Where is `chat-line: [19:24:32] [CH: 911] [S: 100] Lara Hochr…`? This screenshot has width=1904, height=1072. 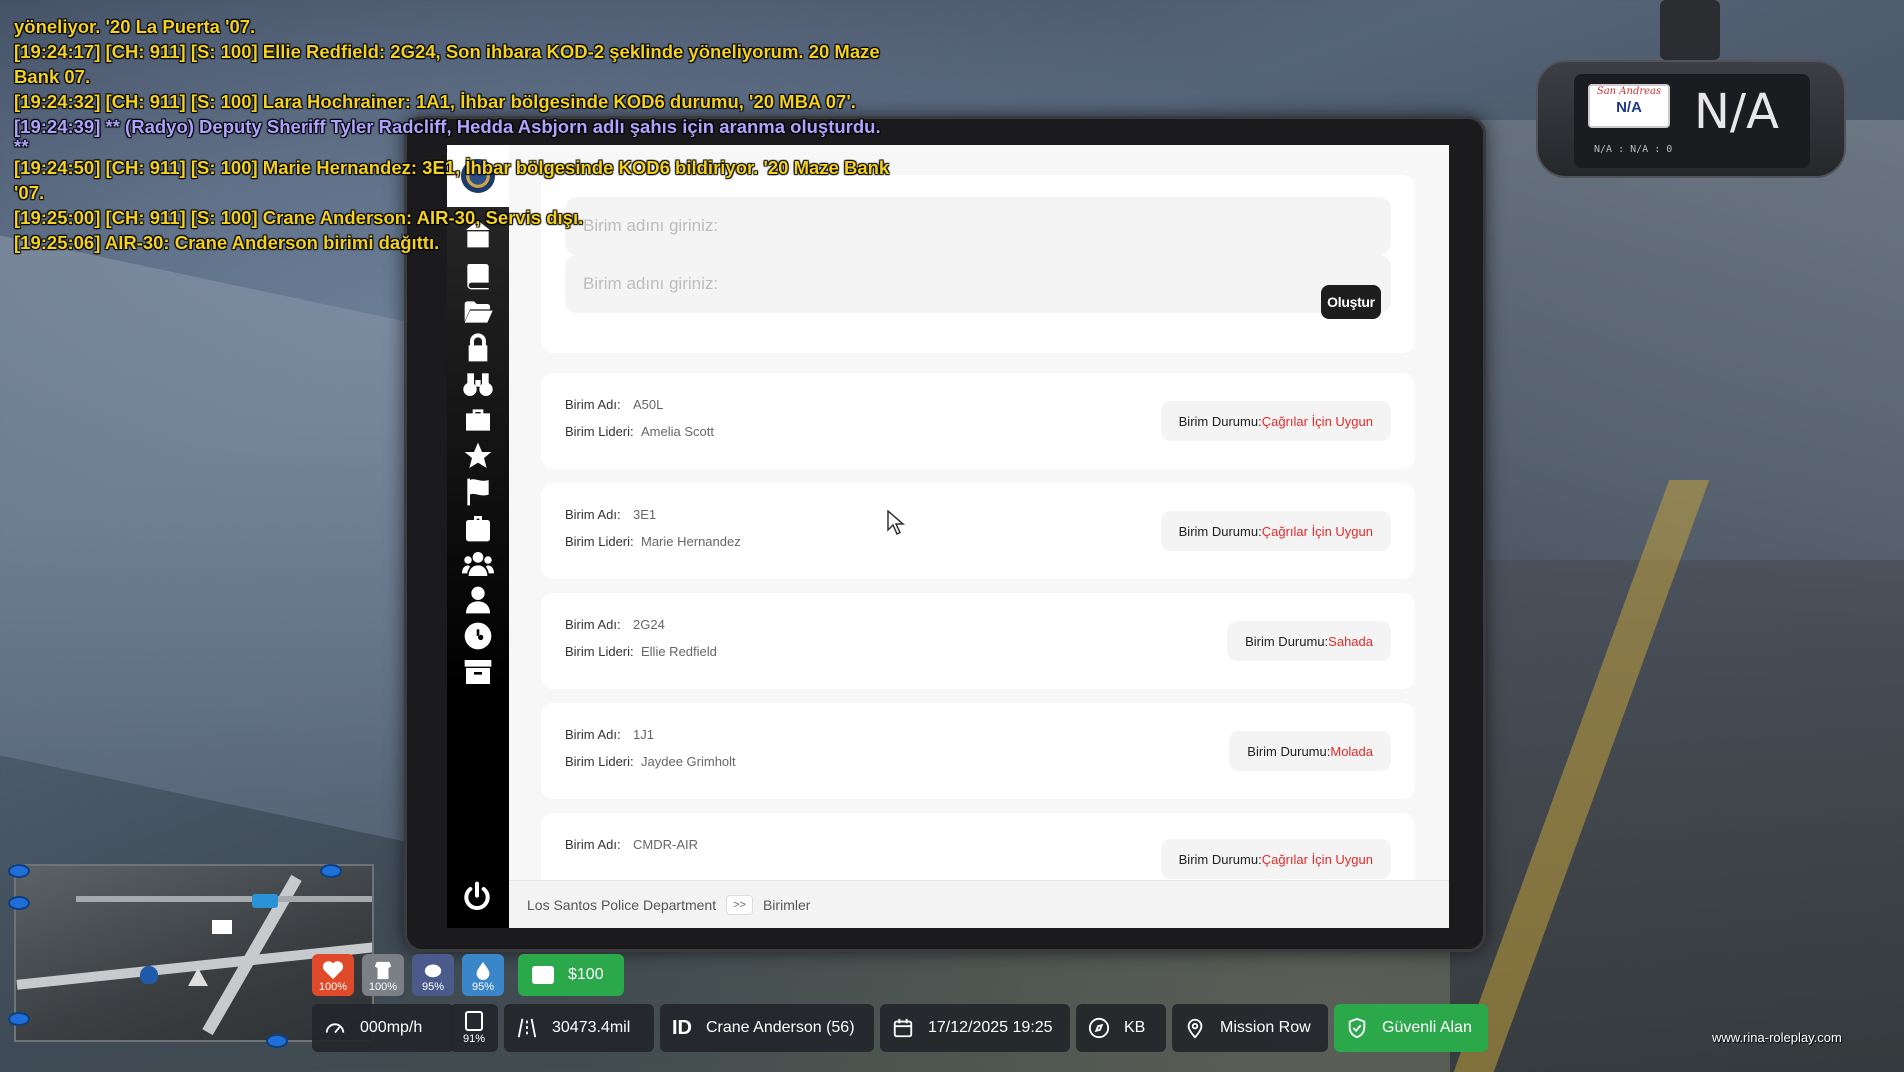
chat-line: [19:24:32] [CH: 911] [S: 100] Lara Hochr… is located at coordinates (435, 101).